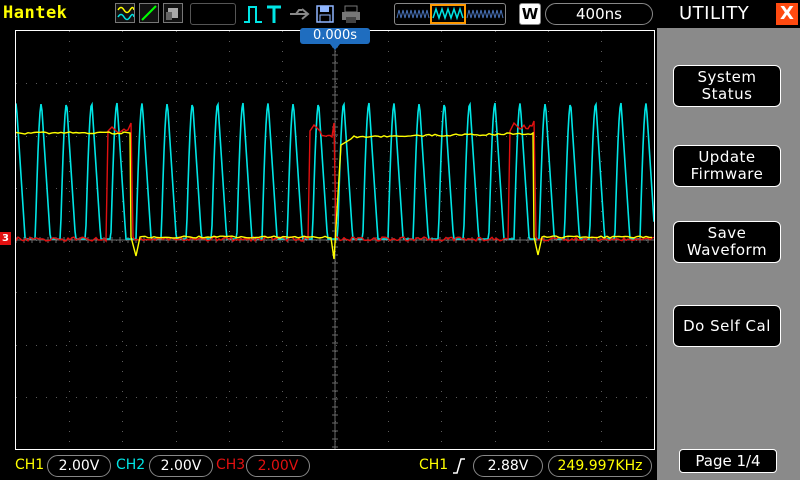 This screenshot has height=480, width=800. Describe the element at coordinates (125, 13) in the screenshot. I see `acquire-mode-icon` at that location.